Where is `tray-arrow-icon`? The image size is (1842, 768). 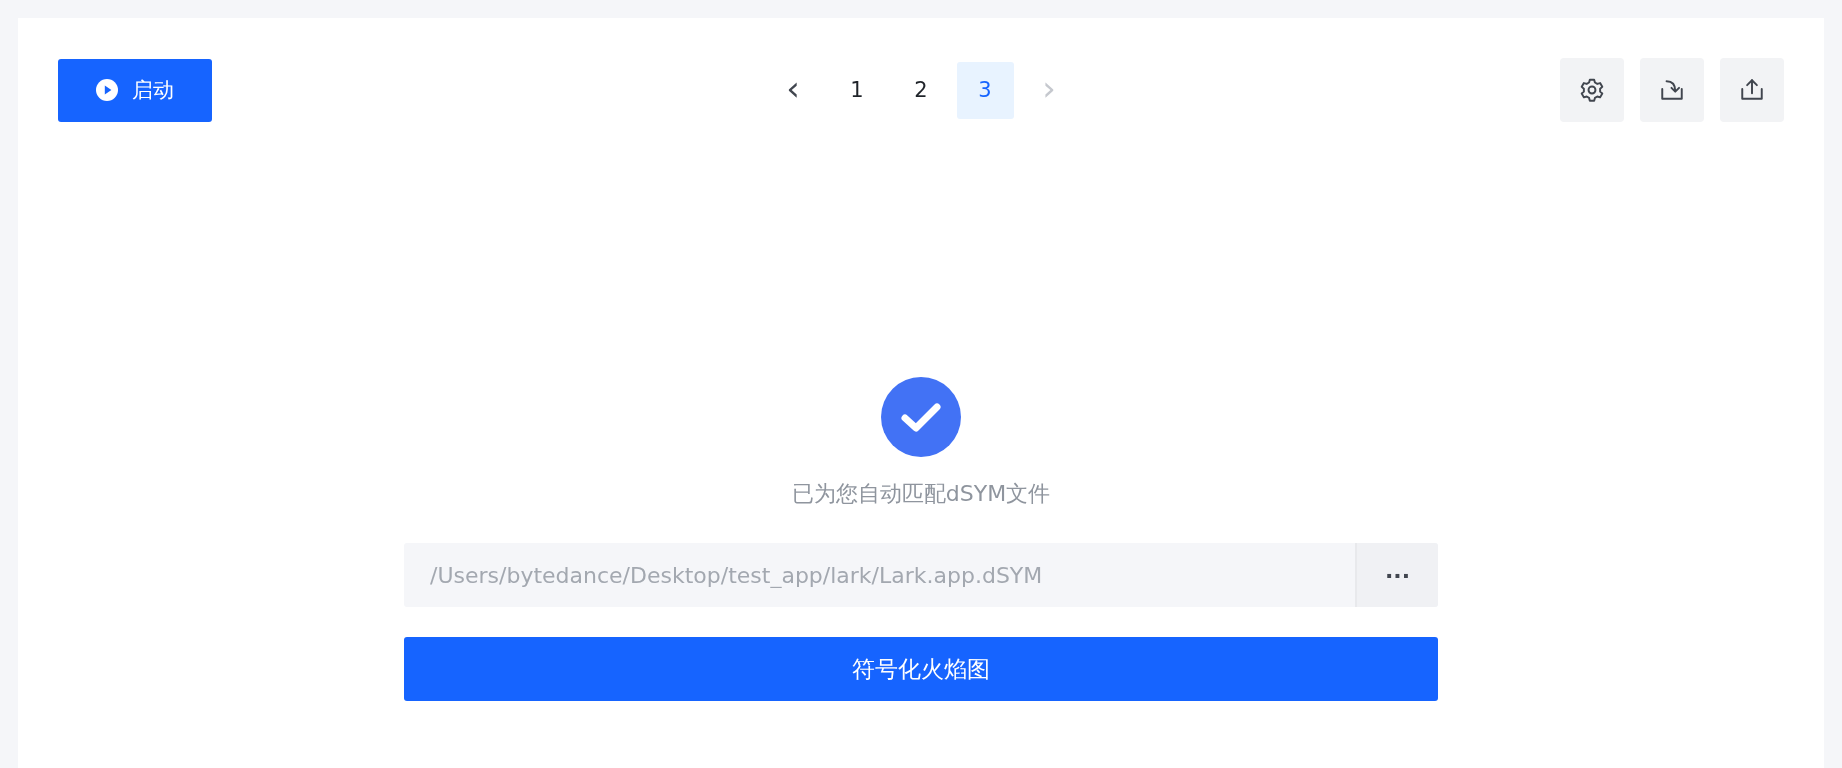 tray-arrow-icon is located at coordinates (1672, 90).